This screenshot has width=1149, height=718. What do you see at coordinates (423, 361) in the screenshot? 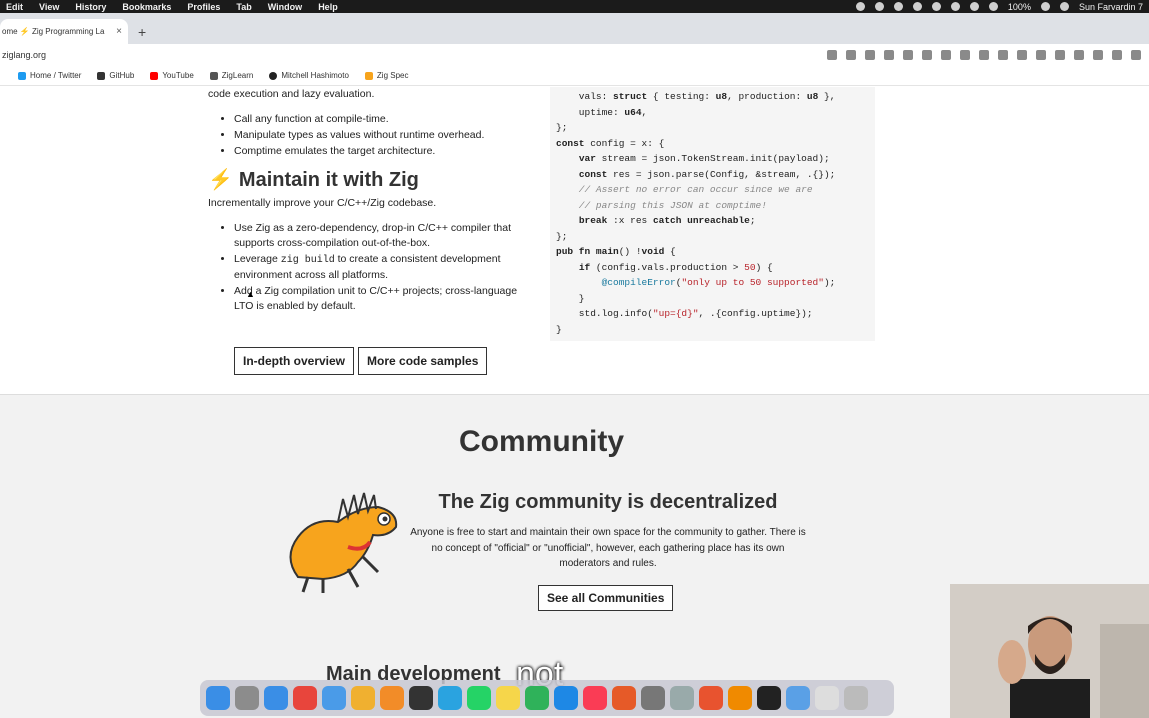
I see `more-code-samples-button: More code samples` at bounding box center [423, 361].